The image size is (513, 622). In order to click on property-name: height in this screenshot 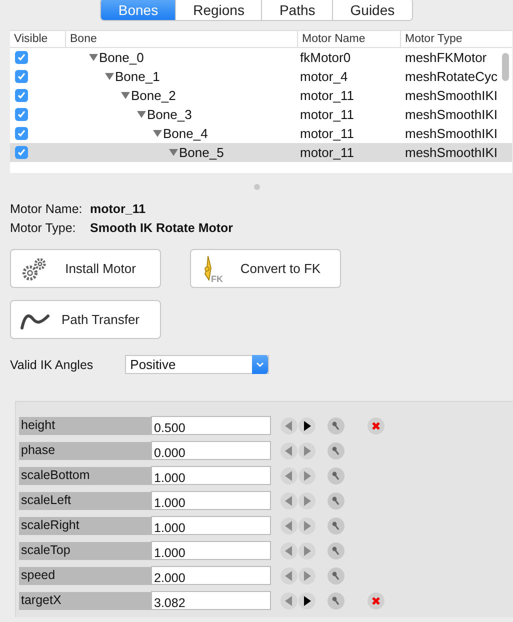, I will do `click(85, 425)`.